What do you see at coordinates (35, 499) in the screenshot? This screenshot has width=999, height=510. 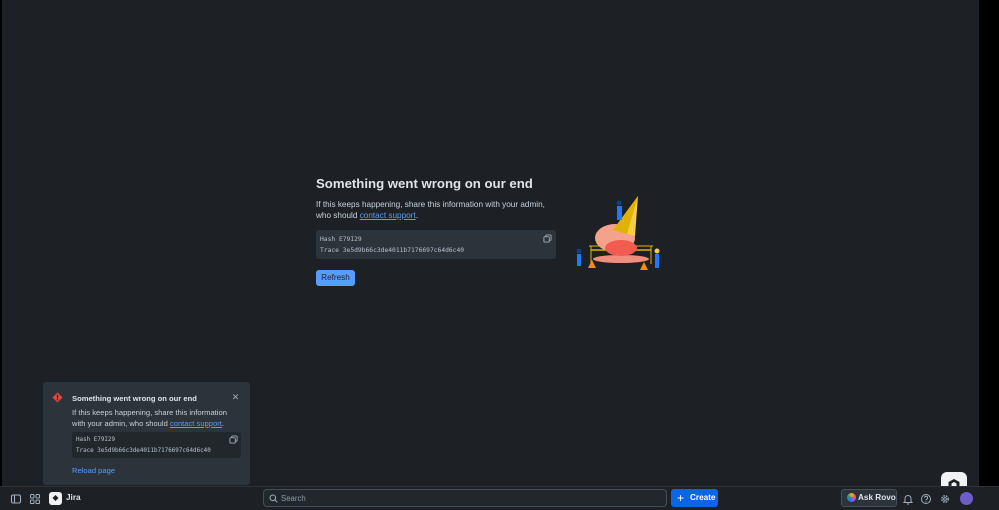 I see `app-switcher-icon` at bounding box center [35, 499].